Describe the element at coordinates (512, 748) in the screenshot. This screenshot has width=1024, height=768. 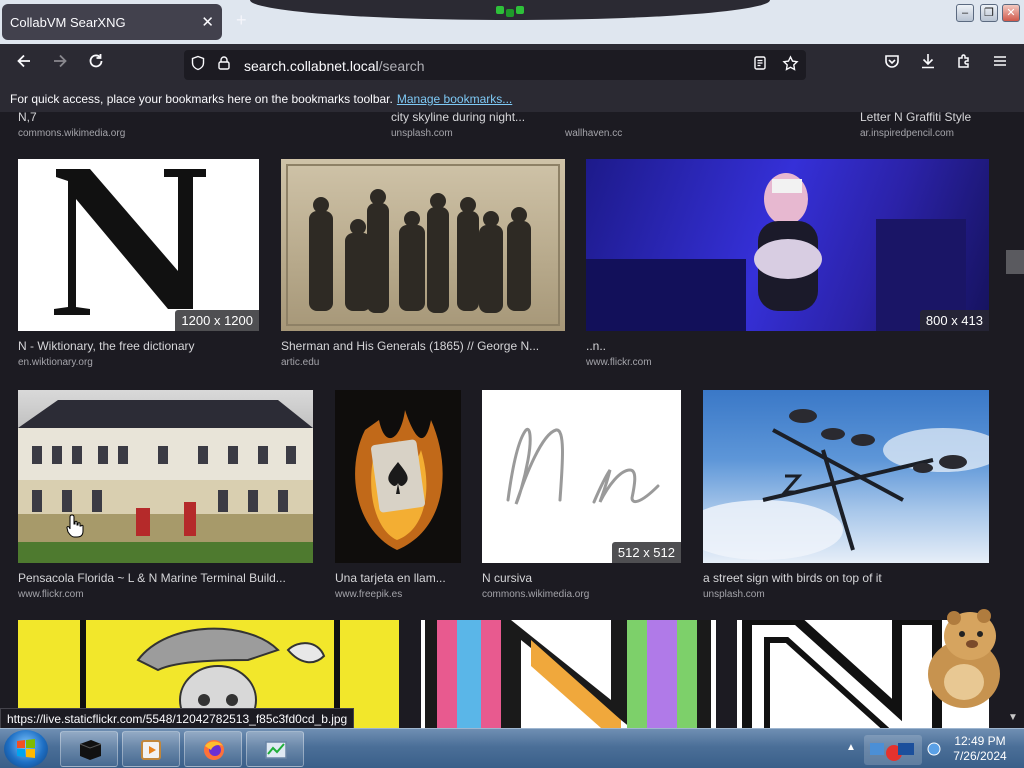
I see `windows-taskbar: ▲ 12:49 PM 7/26/2024` at that location.